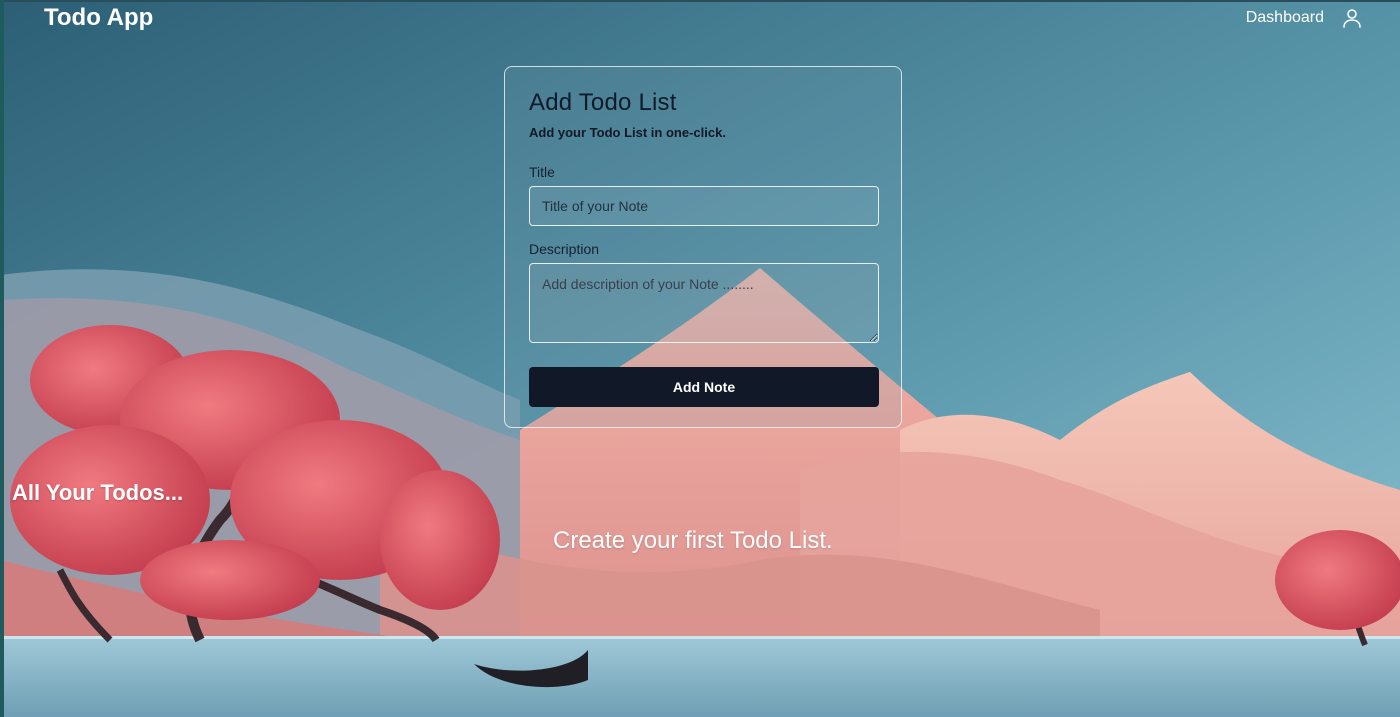 Image resolution: width=1400 pixels, height=717 pixels. What do you see at coordinates (564, 249) in the screenshot?
I see `description-label: Description` at bounding box center [564, 249].